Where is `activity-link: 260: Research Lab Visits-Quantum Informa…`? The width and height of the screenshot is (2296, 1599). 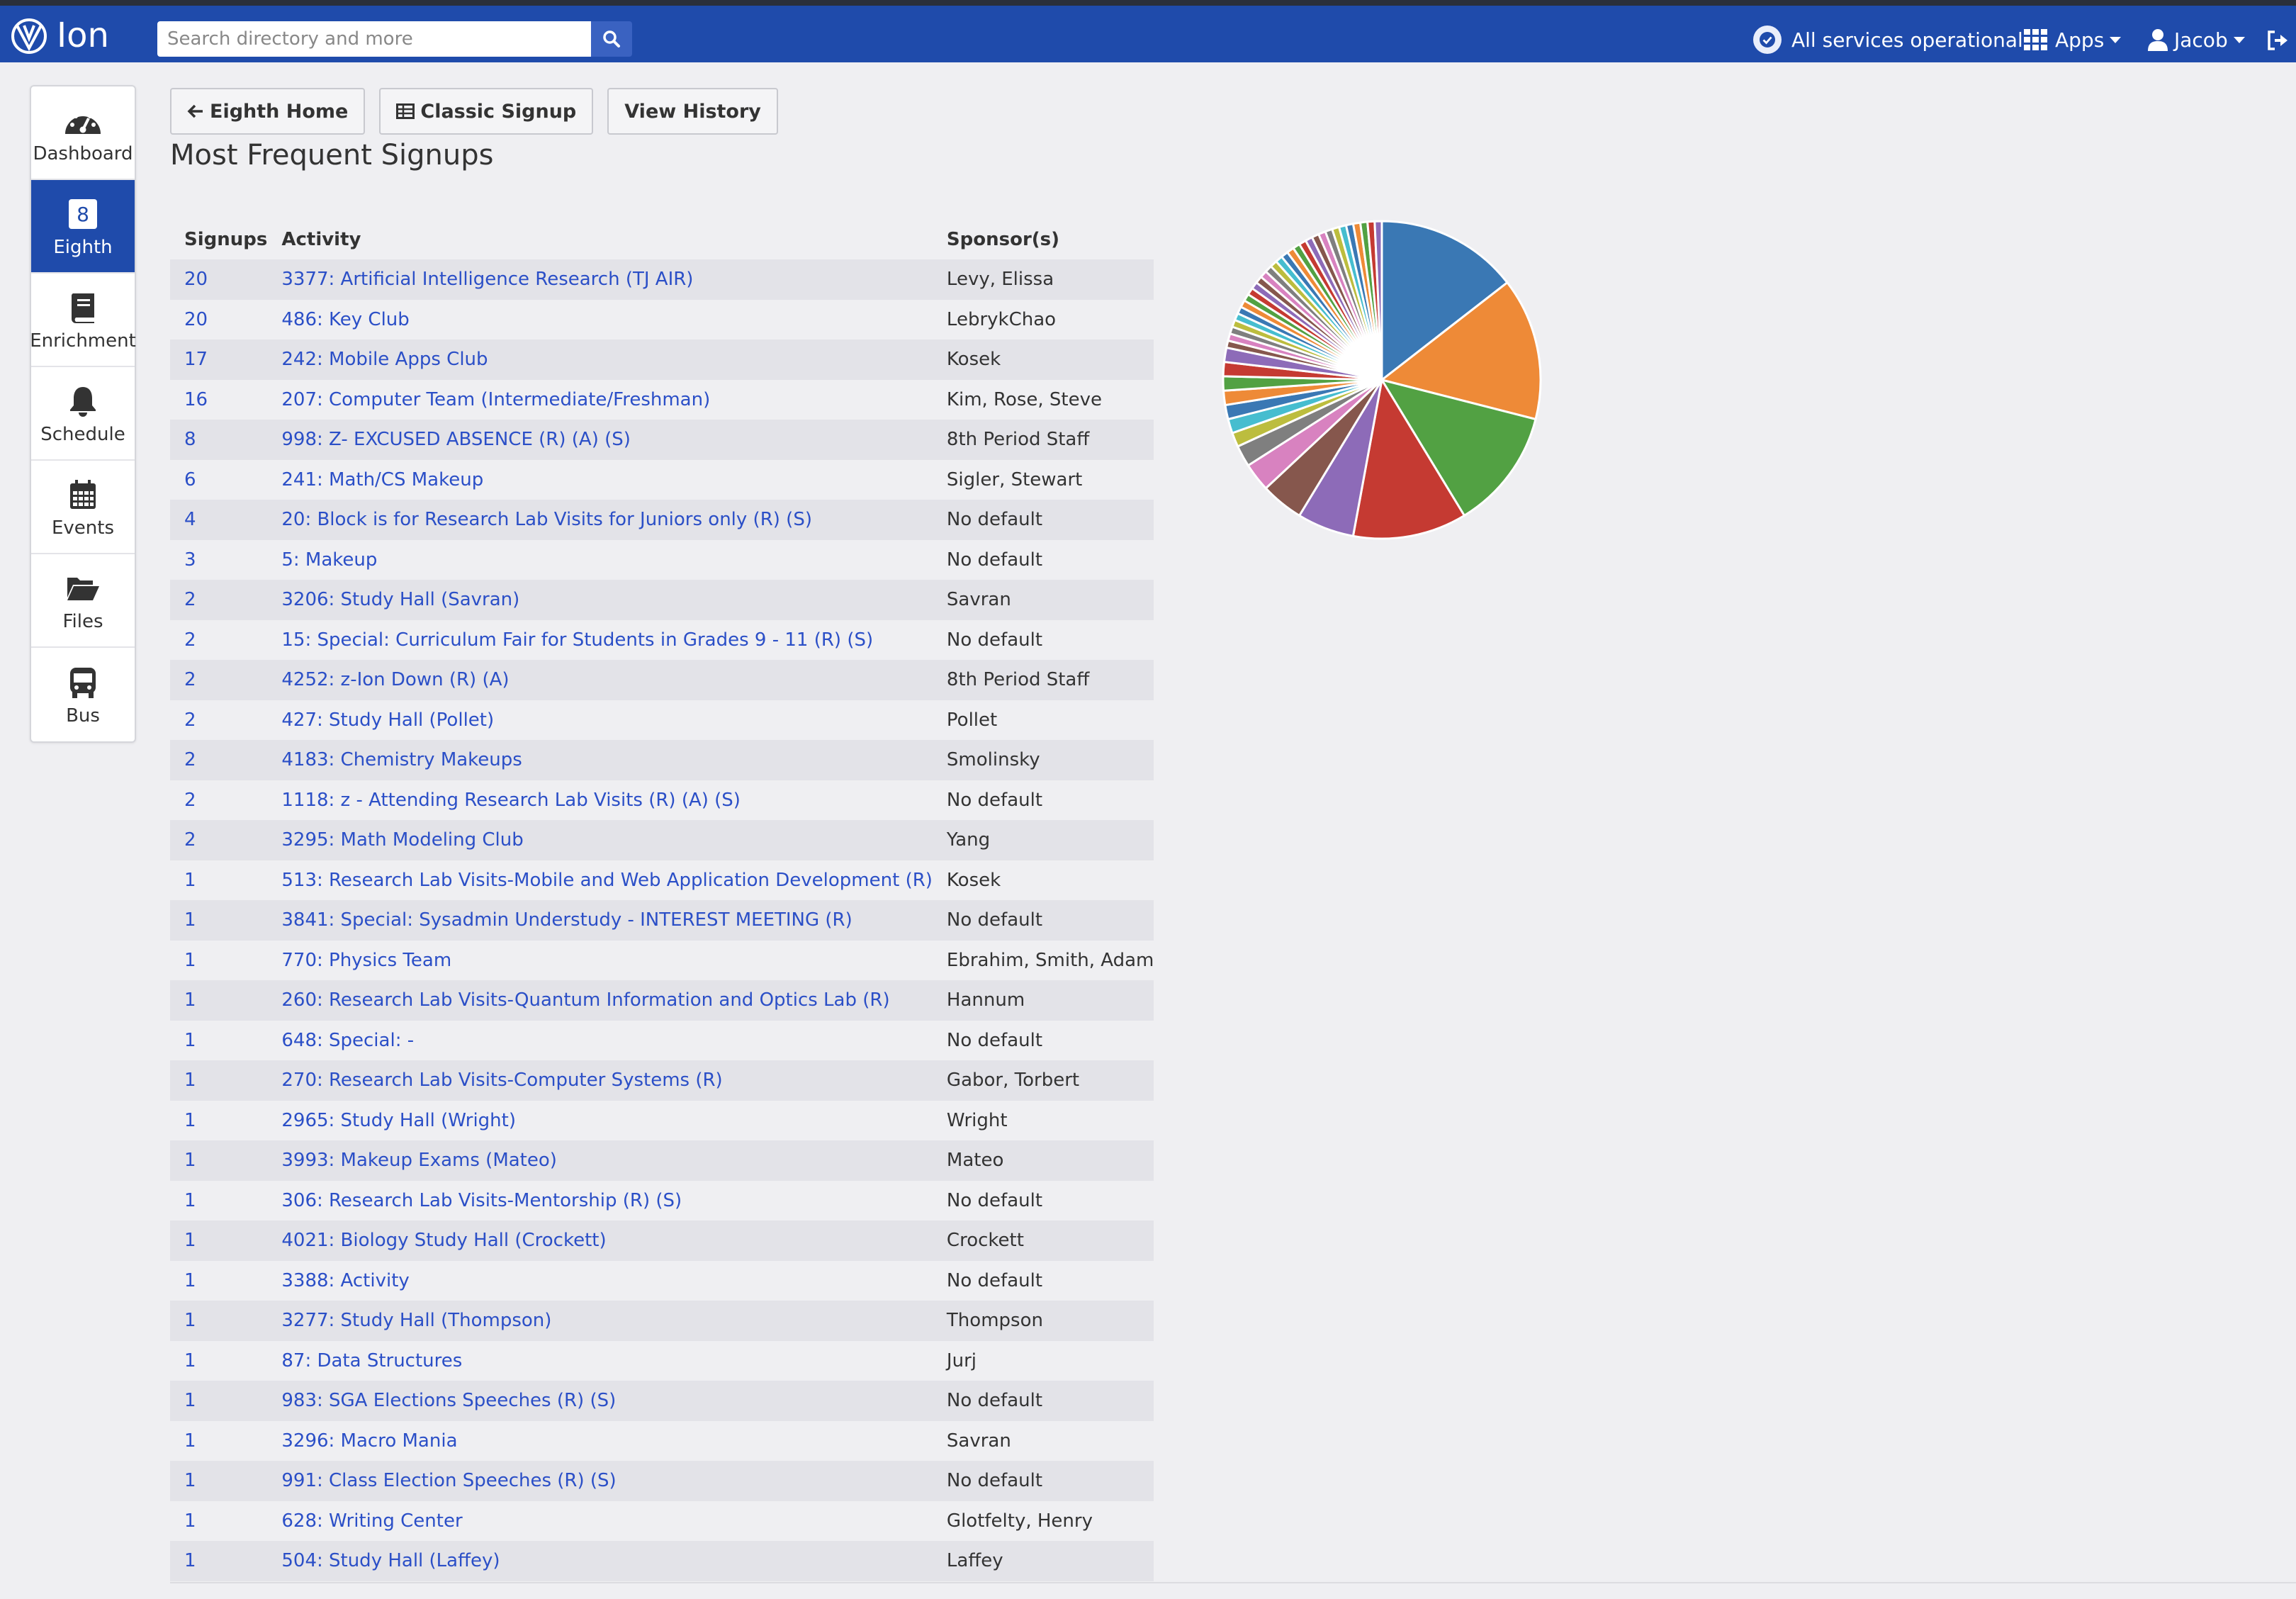
activity-link: 260: Research Lab Visits-Quantum Informa… is located at coordinates (585, 1000).